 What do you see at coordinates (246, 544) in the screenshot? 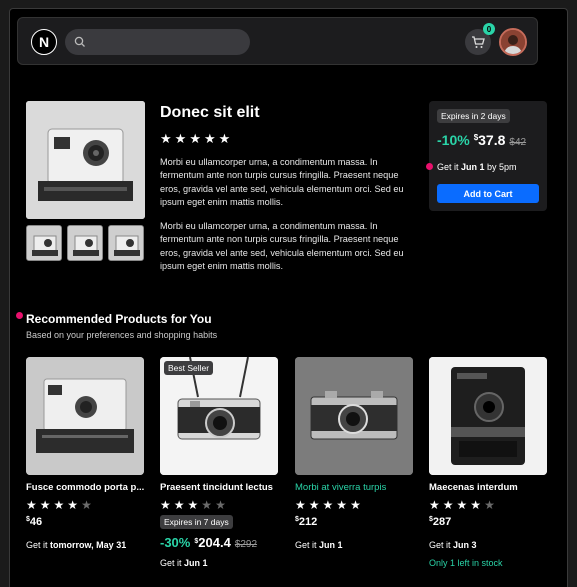
I see `old-price: $292` at bounding box center [246, 544].